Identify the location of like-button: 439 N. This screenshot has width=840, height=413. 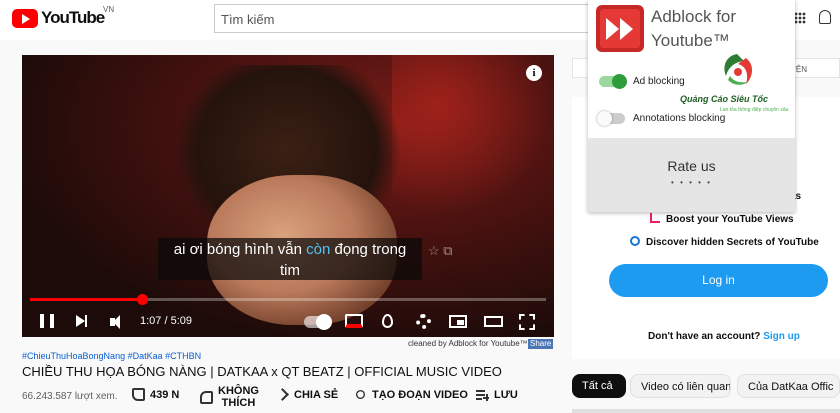
(155, 394).